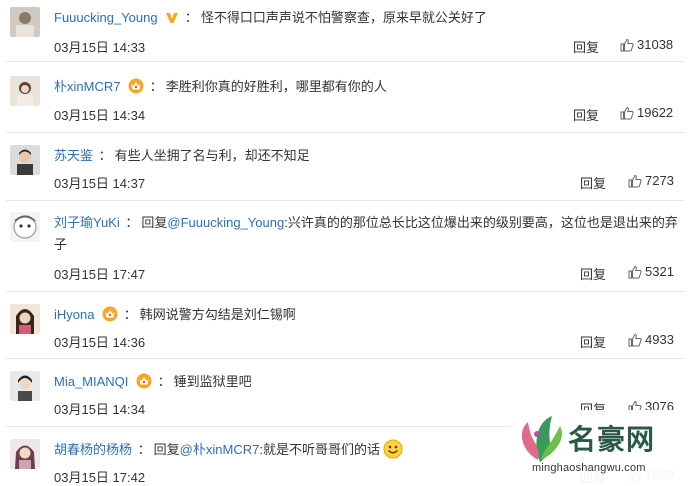 The height and width of the screenshot is (486, 690). Describe the element at coordinates (319, 449) in the screenshot. I see `comment-text: :就是不听哥哥们的话` at that location.